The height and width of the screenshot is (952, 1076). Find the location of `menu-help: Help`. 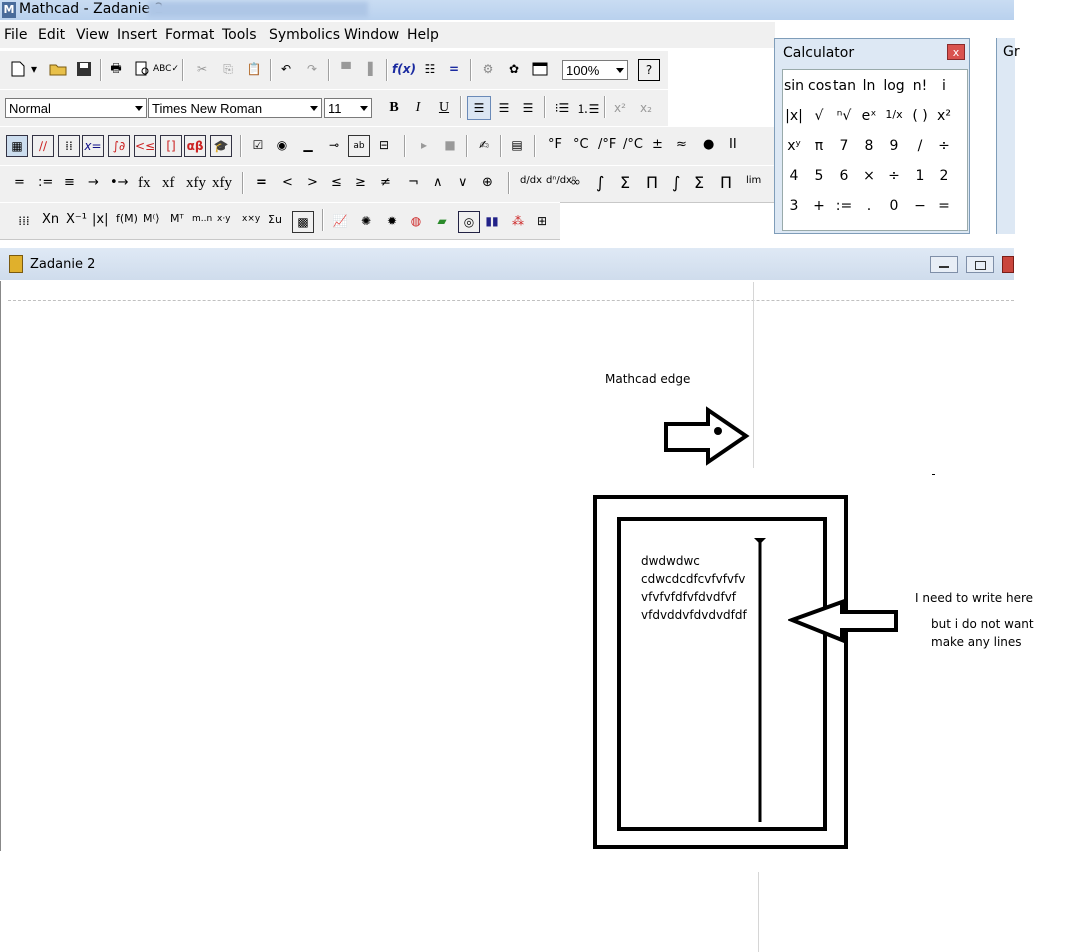

menu-help: Help is located at coordinates (423, 35).